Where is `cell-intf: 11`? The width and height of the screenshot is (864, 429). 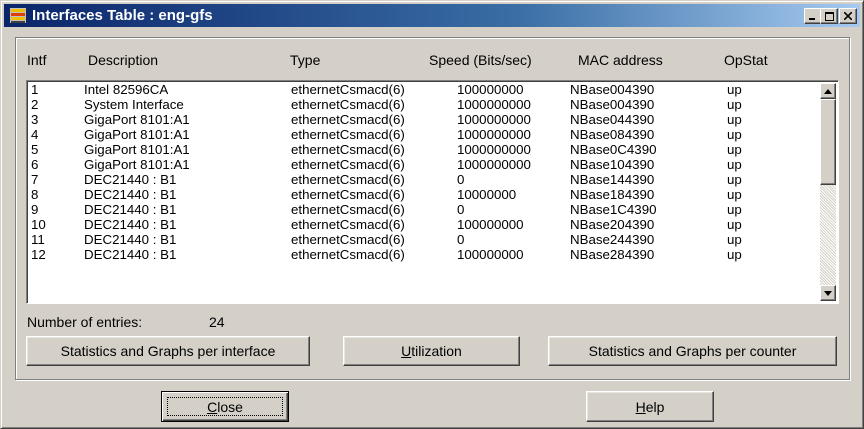
cell-intf: 11 is located at coordinates (38, 239).